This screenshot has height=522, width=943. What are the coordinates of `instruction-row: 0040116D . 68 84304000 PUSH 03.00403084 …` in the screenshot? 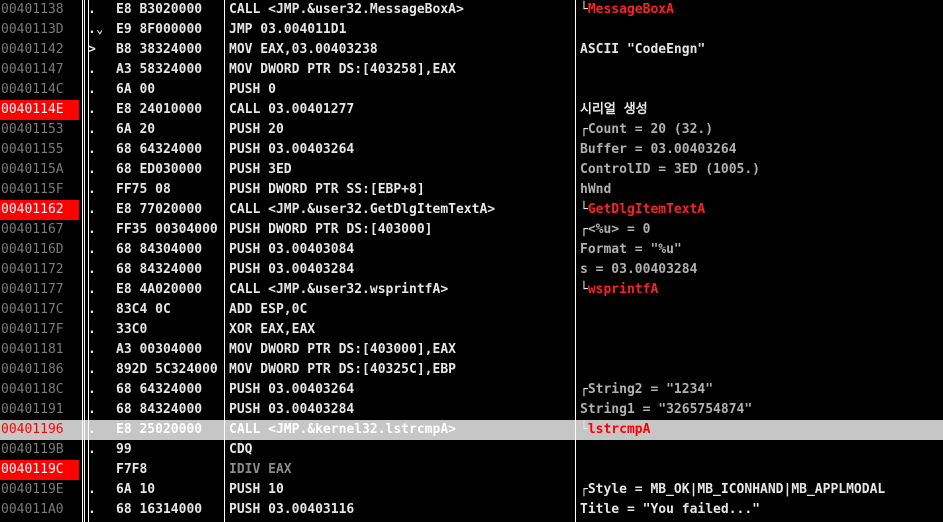 It's located at (471, 250).